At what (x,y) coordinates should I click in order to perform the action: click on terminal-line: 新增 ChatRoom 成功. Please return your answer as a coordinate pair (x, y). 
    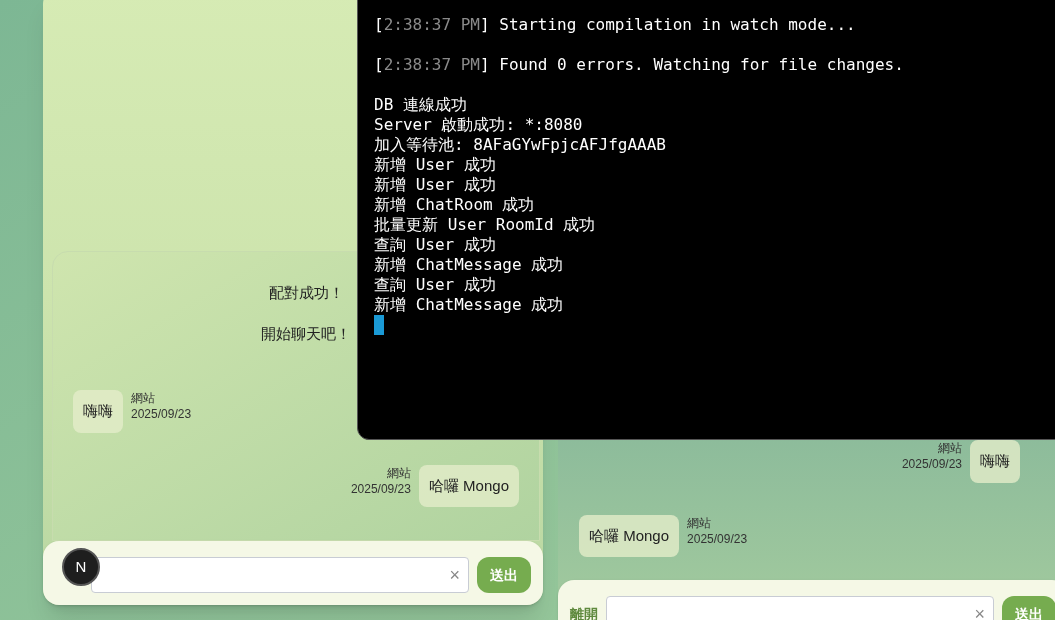
    Looking at the image, I should click on (455, 205).